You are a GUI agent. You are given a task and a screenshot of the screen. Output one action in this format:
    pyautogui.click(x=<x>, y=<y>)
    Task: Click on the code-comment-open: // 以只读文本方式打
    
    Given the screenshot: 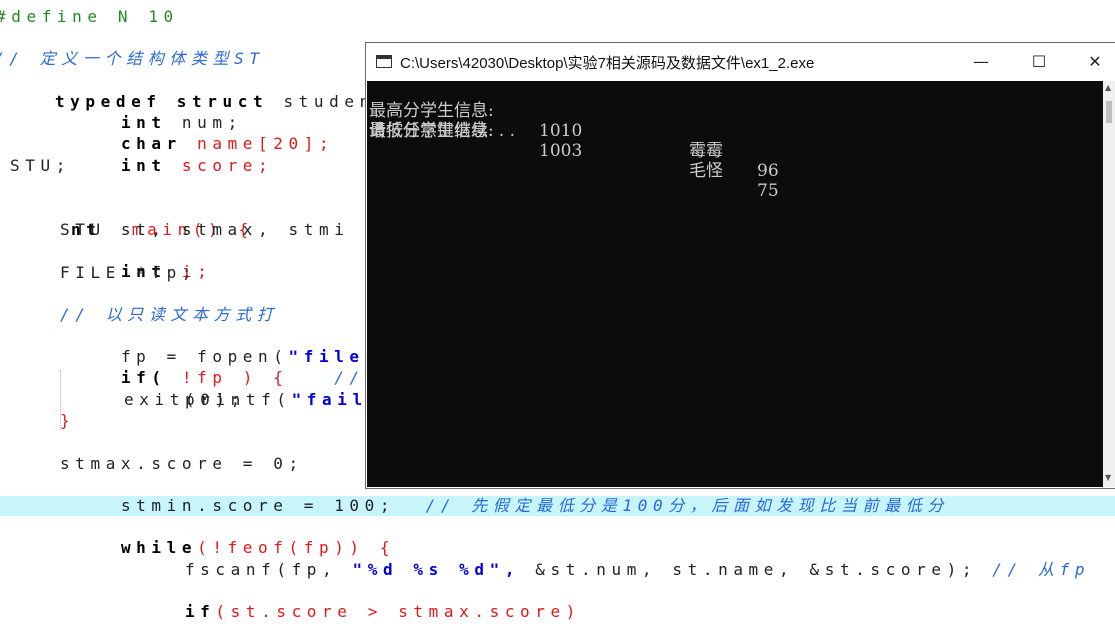 What is the action you would take?
    pyautogui.click(x=169, y=314)
    